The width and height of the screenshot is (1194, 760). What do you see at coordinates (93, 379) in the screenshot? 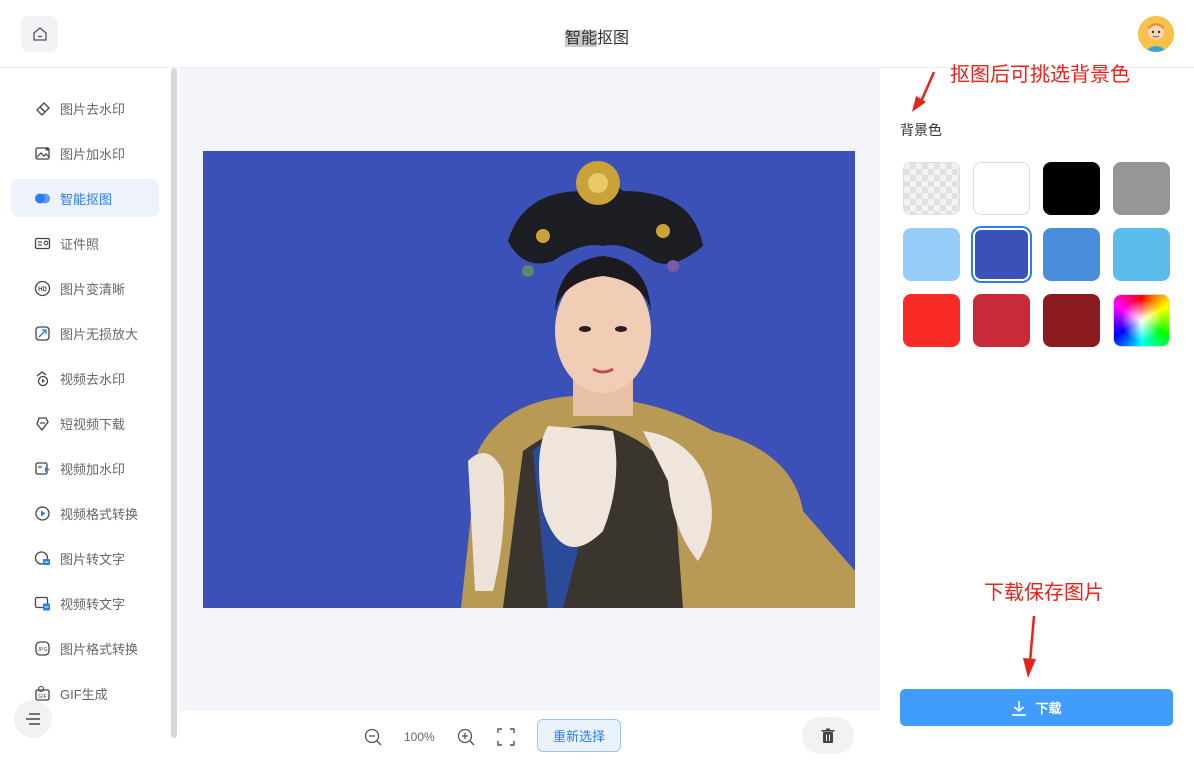
I see `sidebar-item-label: 视频去水印` at bounding box center [93, 379].